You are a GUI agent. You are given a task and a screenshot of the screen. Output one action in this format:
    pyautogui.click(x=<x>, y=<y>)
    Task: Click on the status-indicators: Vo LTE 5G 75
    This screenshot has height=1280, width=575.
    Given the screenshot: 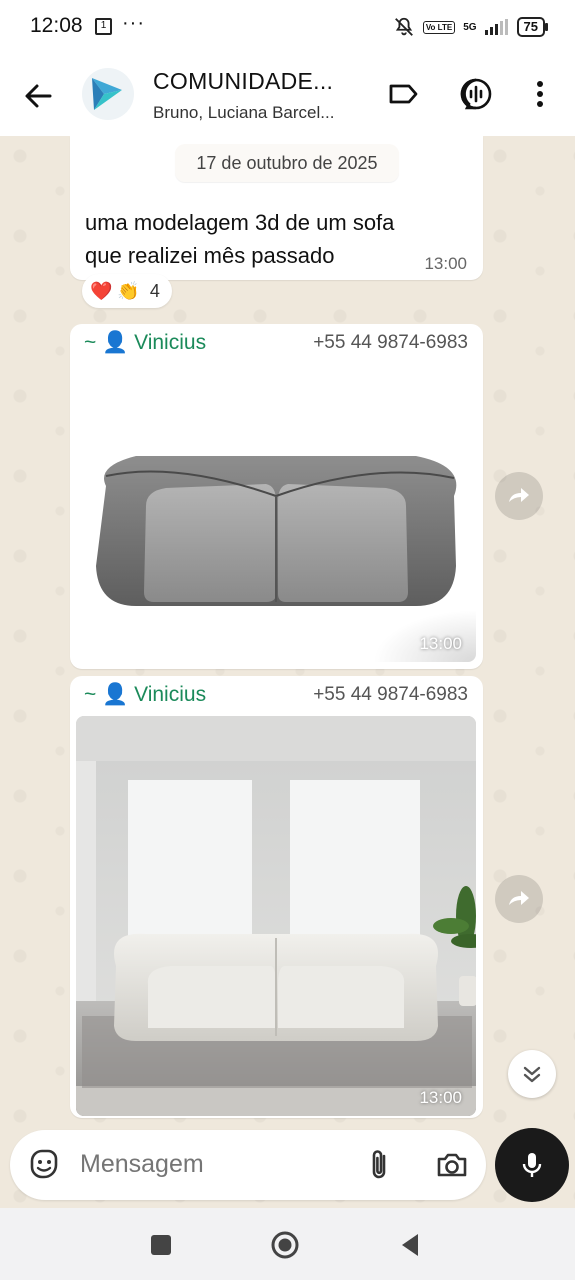 What is the action you would take?
    pyautogui.click(x=471, y=27)
    